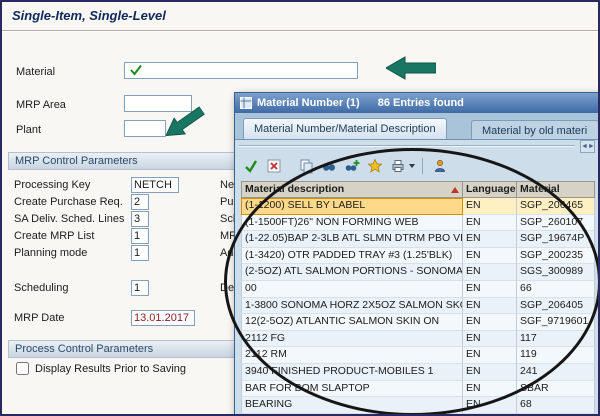  What do you see at coordinates (556, 306) in the screenshot?
I see `cell-material: SGP_206405` at bounding box center [556, 306].